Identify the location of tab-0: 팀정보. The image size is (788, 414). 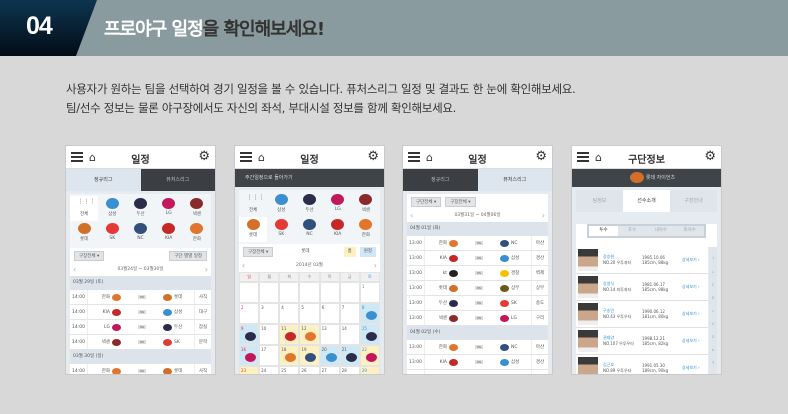
(599, 201).